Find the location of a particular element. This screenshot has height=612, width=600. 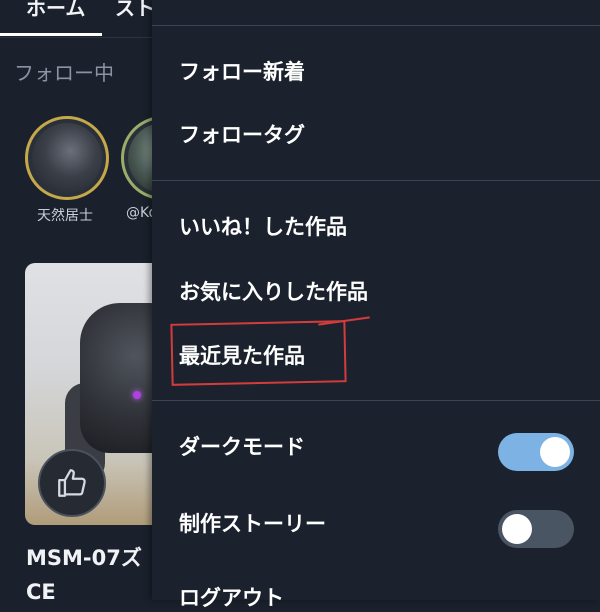

menu-item-favorite-works: お気に入りした作品 is located at coordinates (273, 291).